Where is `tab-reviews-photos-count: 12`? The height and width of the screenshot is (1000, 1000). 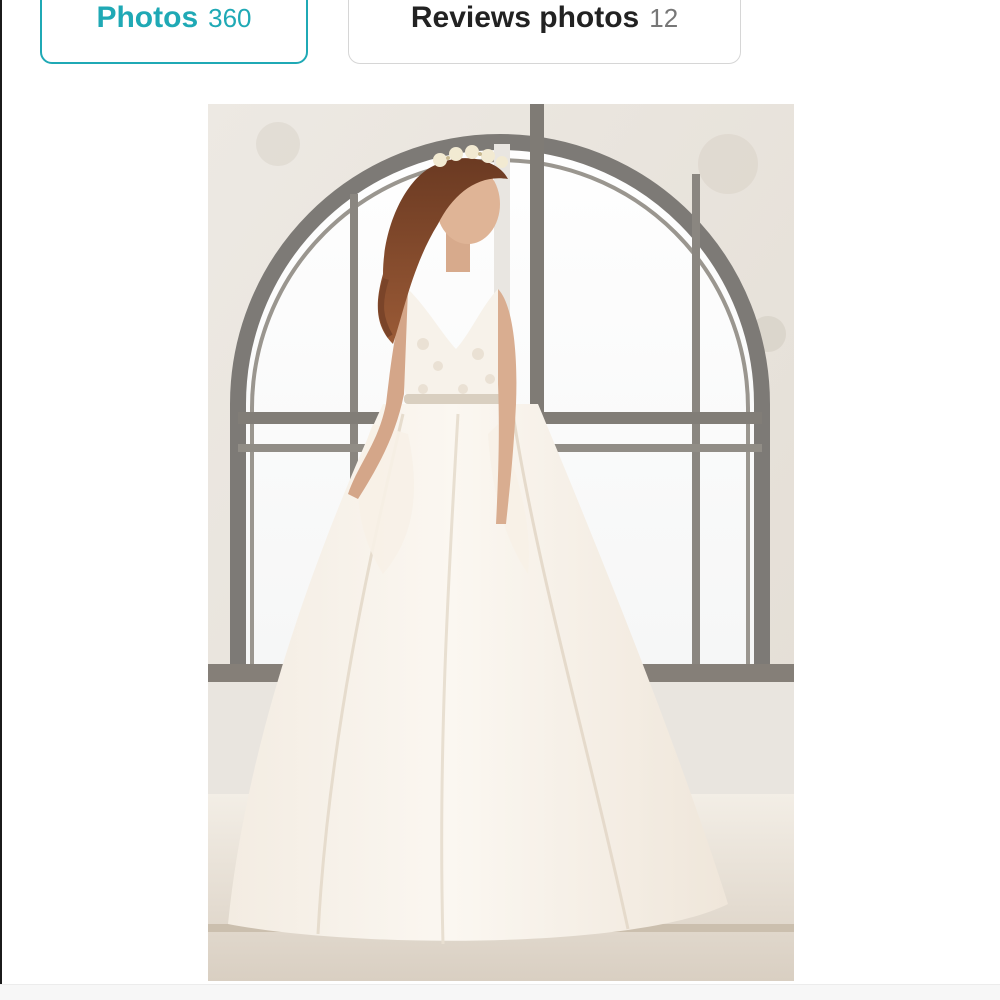 tab-reviews-photos-count: 12 is located at coordinates (664, 17).